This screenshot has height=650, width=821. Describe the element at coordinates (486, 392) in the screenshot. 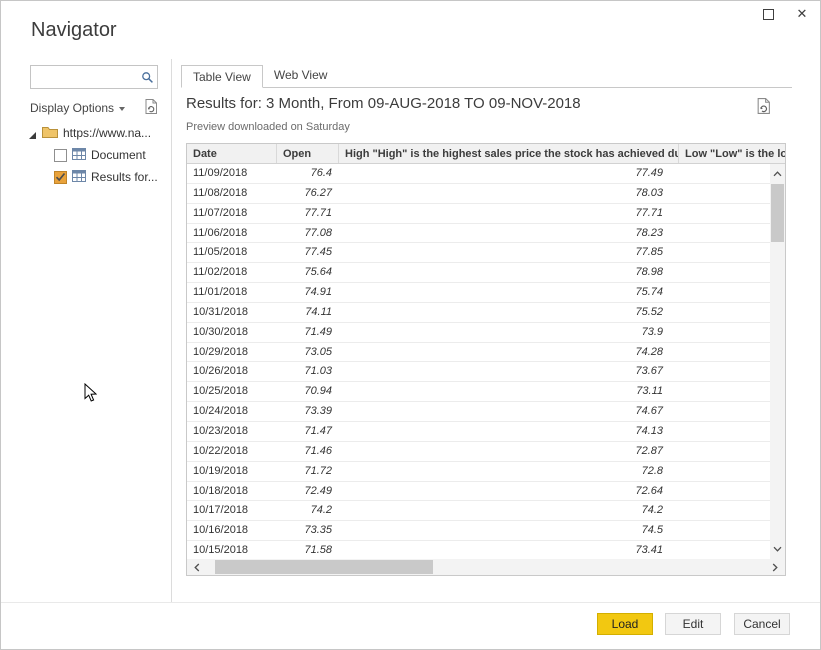

I see `table-row: 10/25/2018 70.94 73.11` at that location.